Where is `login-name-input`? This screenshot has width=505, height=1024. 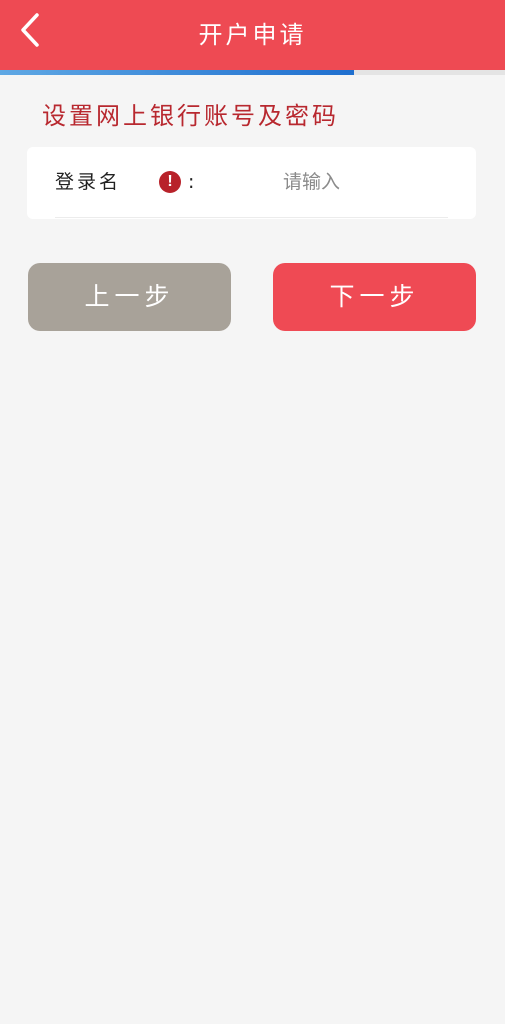
login-name-input is located at coordinates (335, 182).